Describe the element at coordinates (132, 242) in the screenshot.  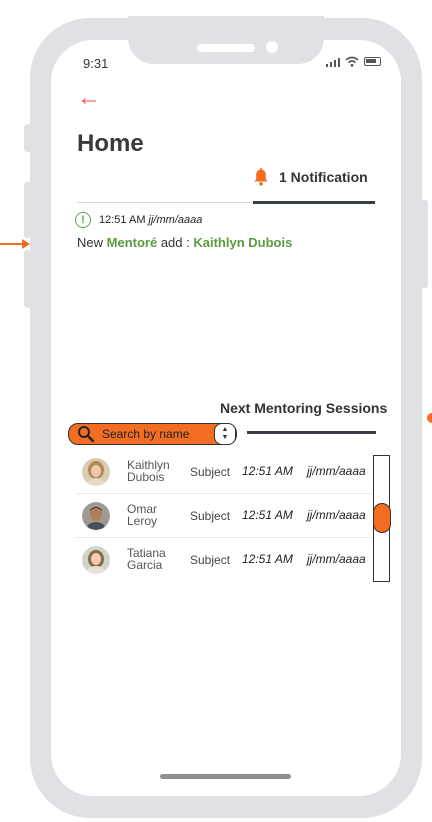
I see `notification-role: Mentoré` at that location.